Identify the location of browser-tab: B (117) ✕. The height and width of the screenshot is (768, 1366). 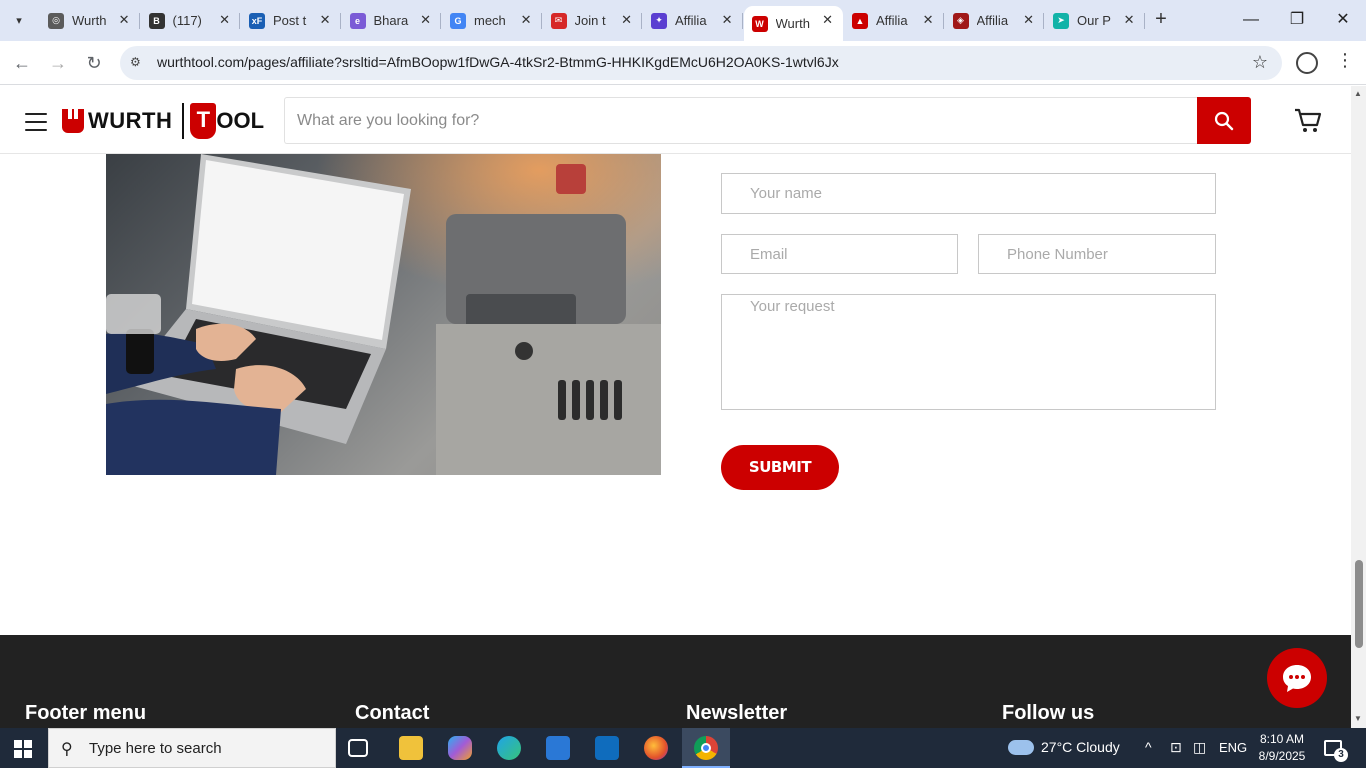
(190, 20).